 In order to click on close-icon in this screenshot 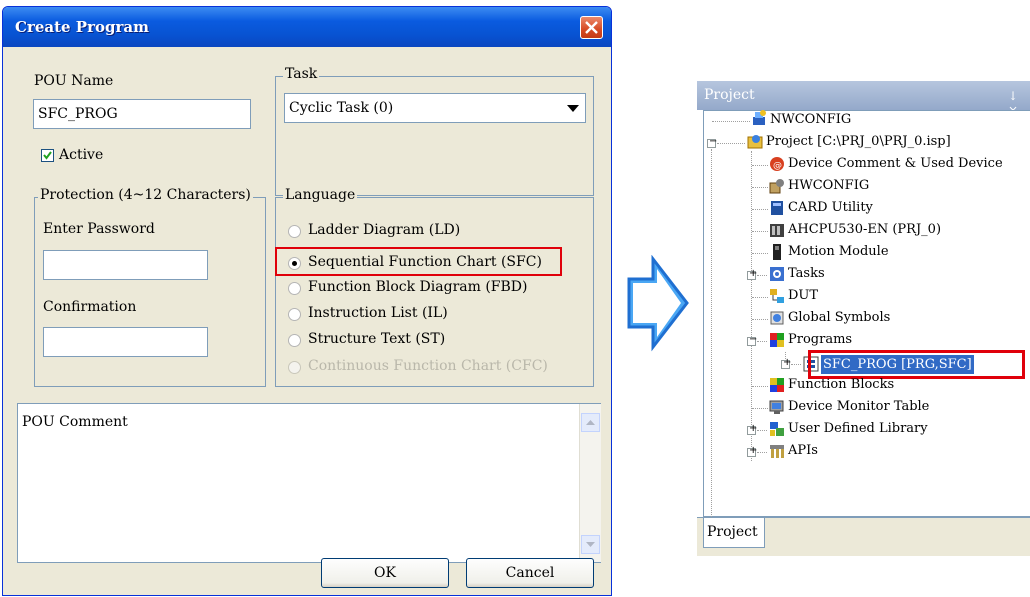, I will do `click(591, 27)`.